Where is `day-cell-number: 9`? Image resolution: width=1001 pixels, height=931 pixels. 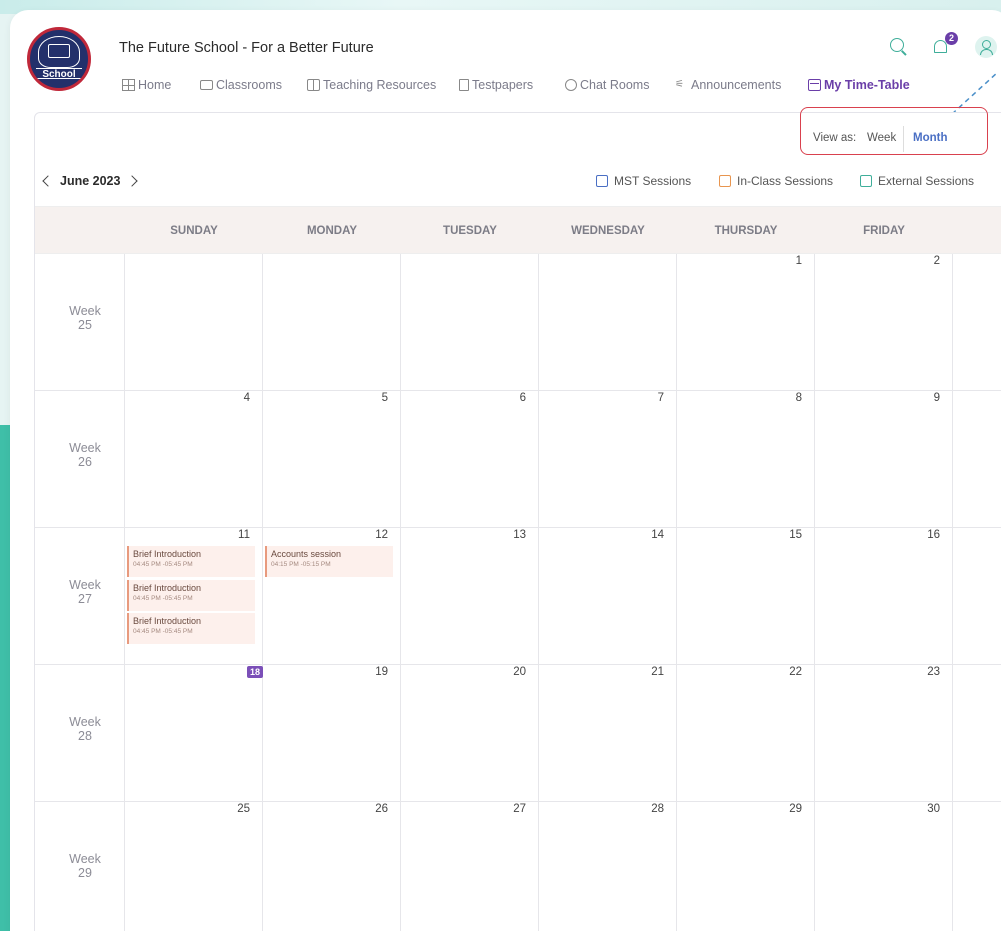
day-cell-number: 9 is located at coordinates (925, 398).